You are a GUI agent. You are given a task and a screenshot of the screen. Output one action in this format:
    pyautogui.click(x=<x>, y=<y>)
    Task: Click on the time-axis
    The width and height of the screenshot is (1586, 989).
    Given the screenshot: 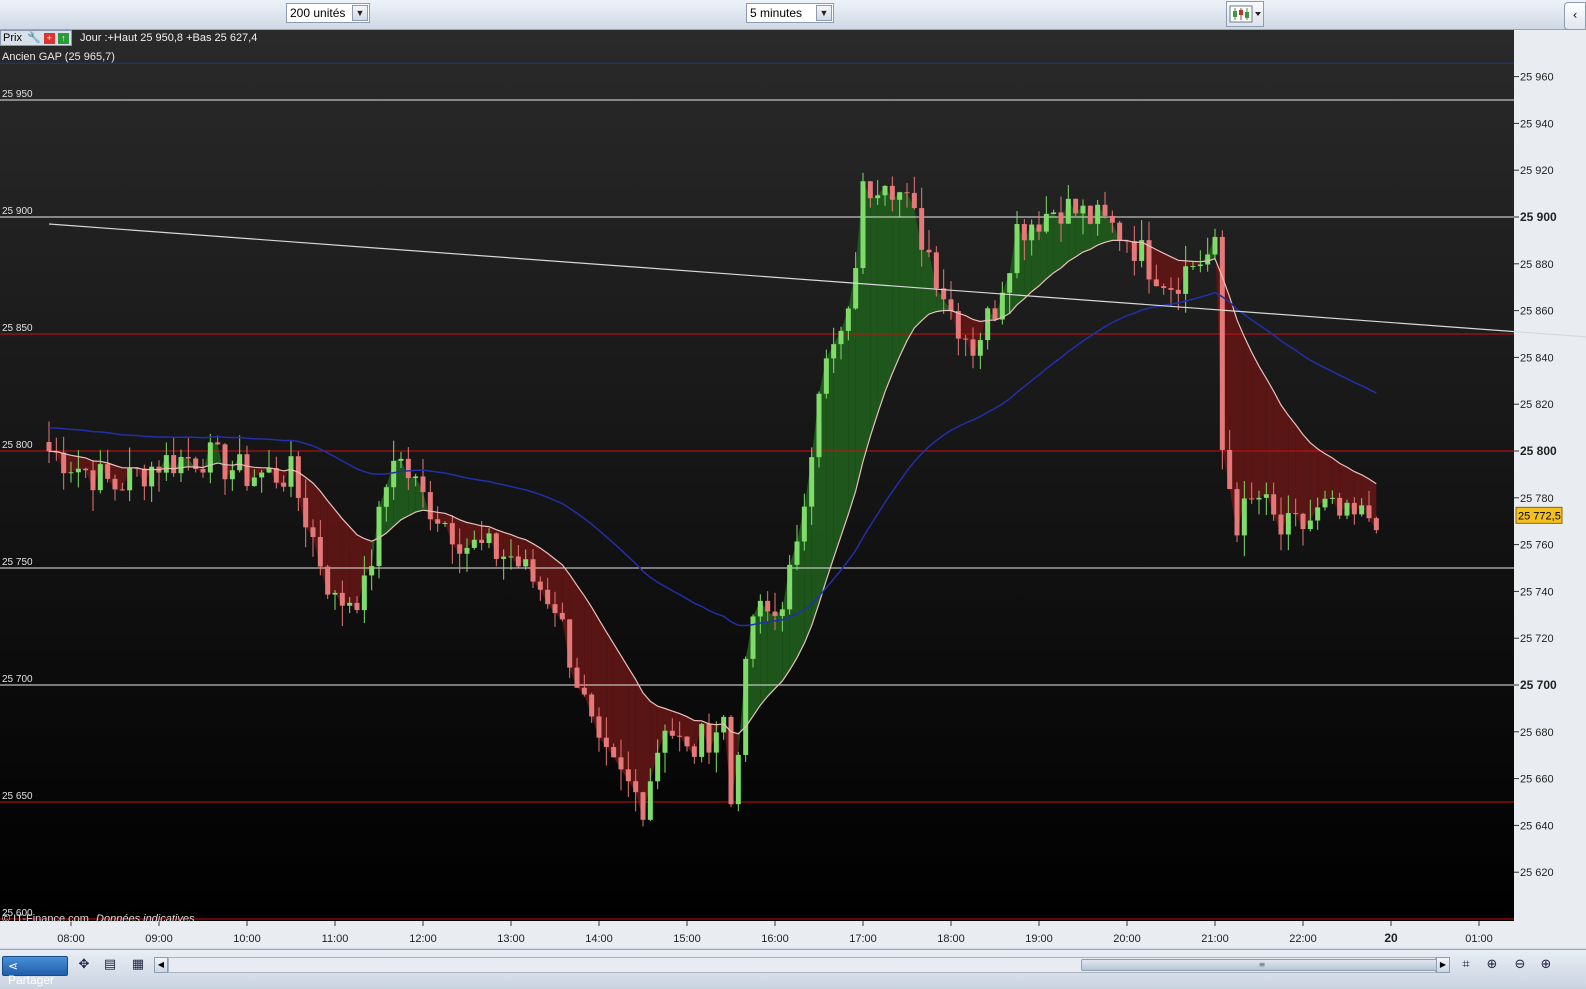 What is the action you would take?
    pyautogui.click(x=757, y=934)
    